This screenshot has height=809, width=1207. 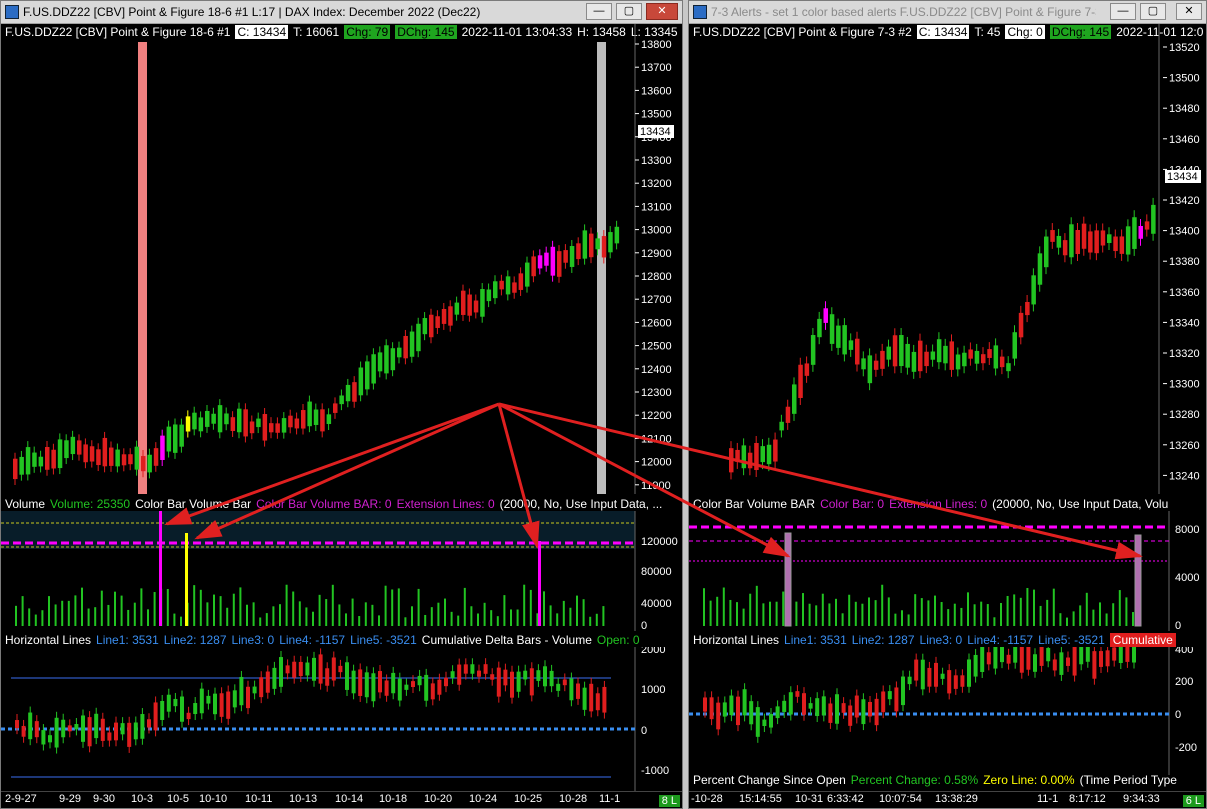 I want to click on price-tick-label: 13480, so click(x=1184, y=109).